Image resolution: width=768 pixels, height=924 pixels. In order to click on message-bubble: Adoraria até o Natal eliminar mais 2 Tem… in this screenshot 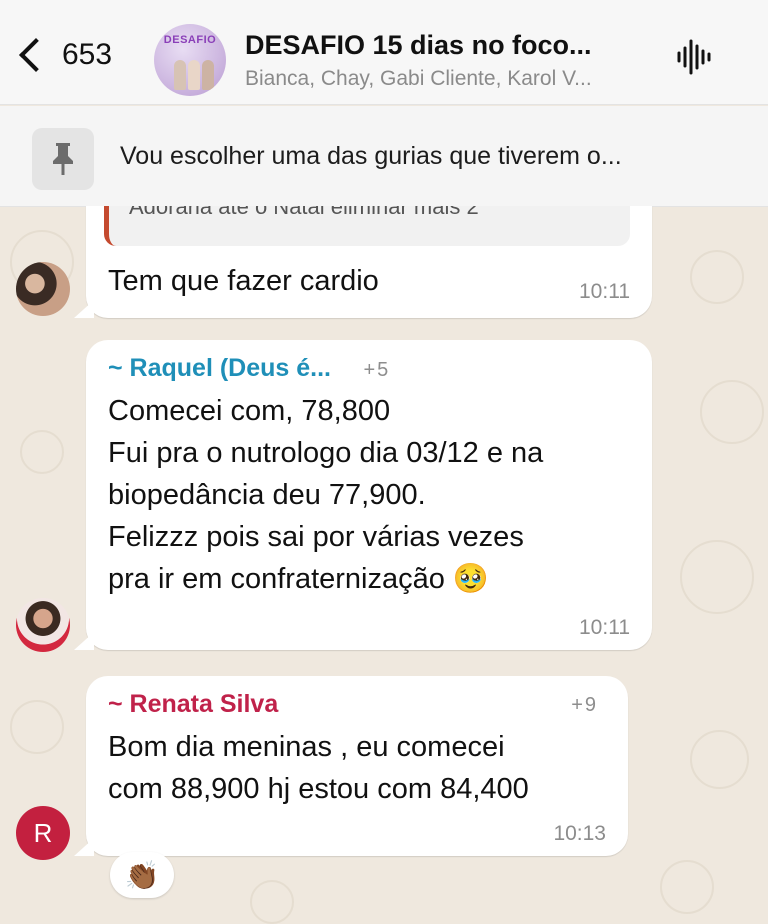, I will do `click(363, 262)`.